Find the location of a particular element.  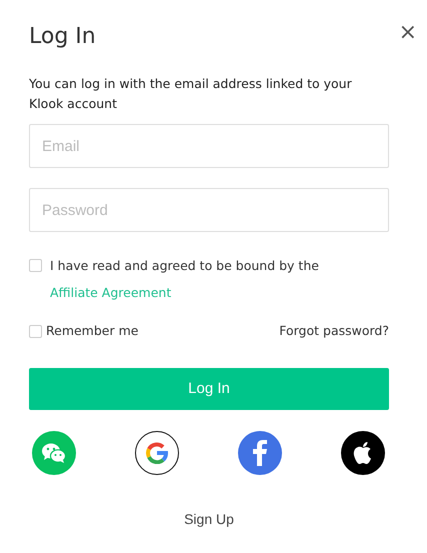

f-logo-icon is located at coordinates (260, 453).